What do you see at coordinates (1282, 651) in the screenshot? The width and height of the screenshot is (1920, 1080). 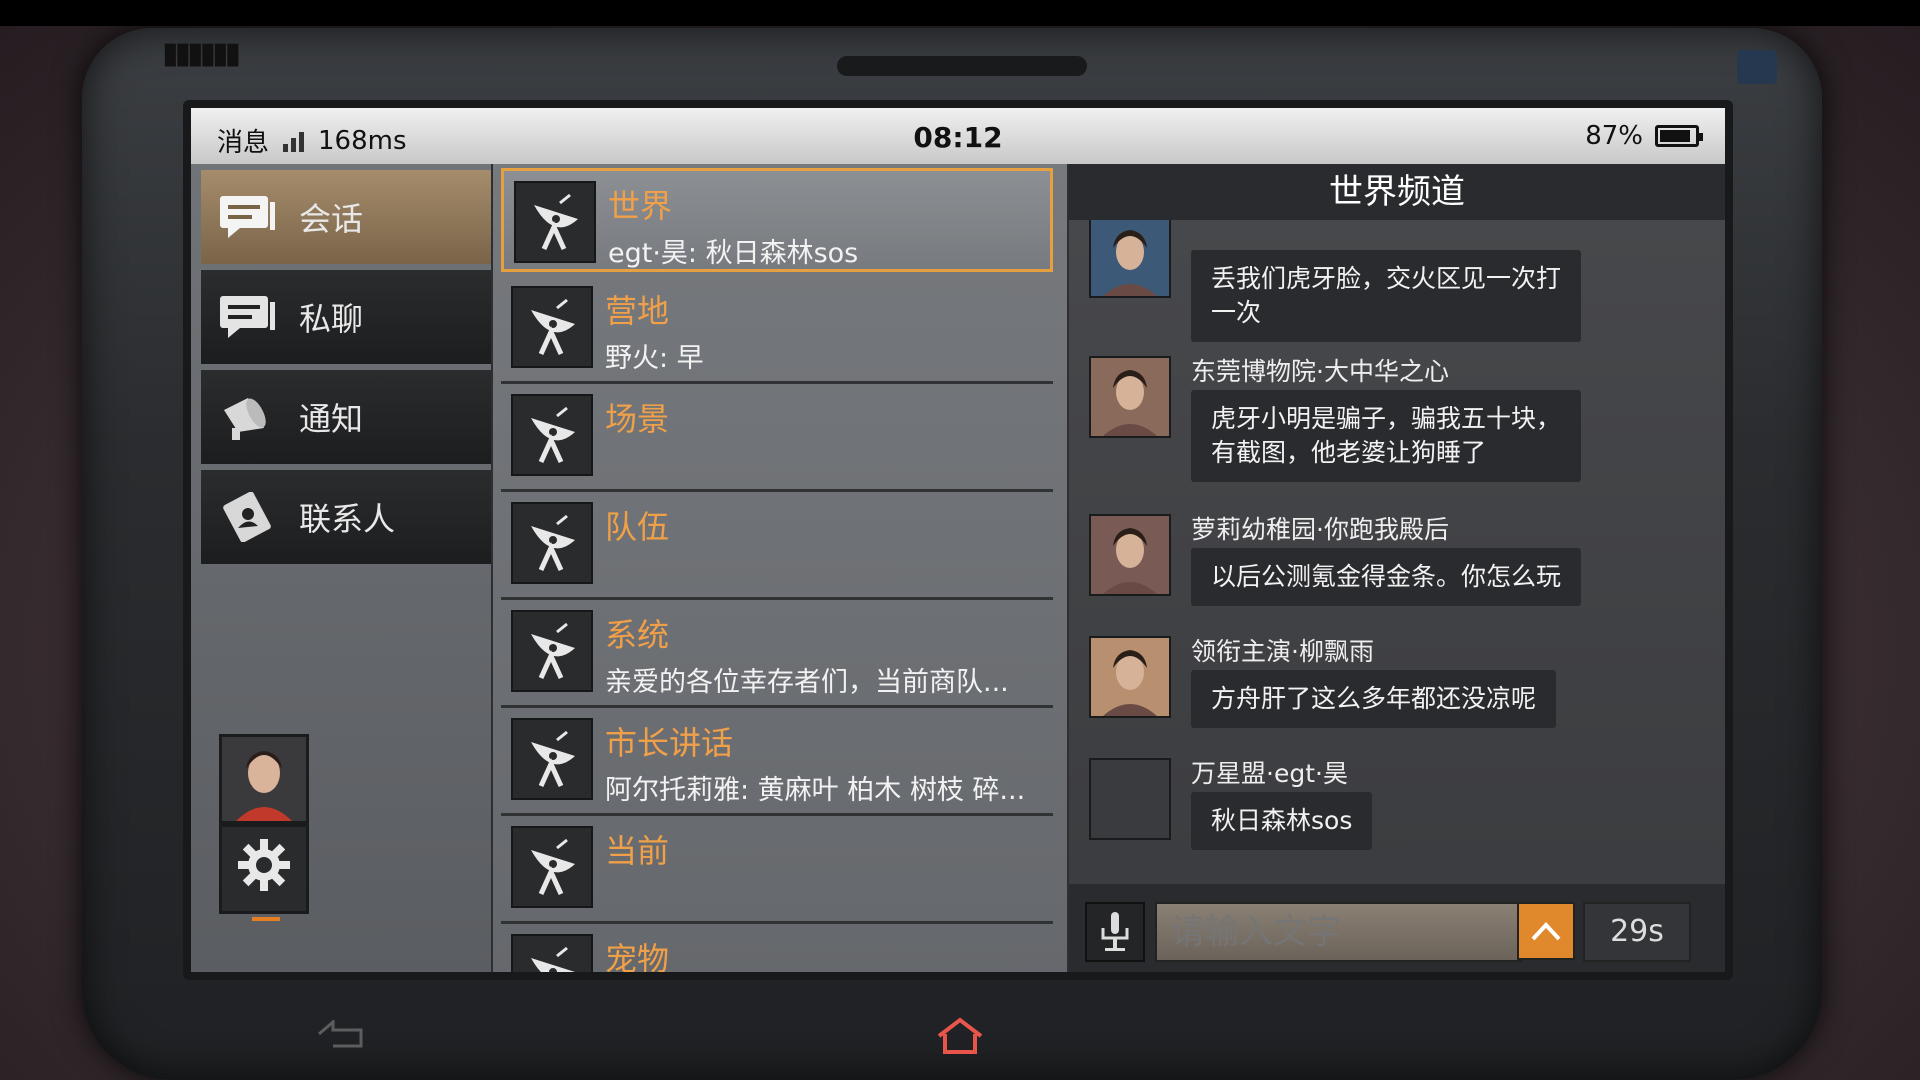 I see `sender-name: 领衔主演·柳飘雨` at bounding box center [1282, 651].